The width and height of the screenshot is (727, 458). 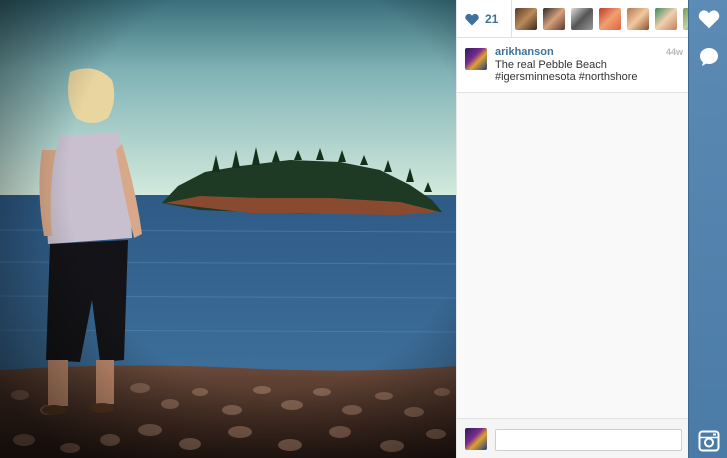 What do you see at coordinates (551, 65) in the screenshot?
I see `caption-line: The real Pebble Beach` at bounding box center [551, 65].